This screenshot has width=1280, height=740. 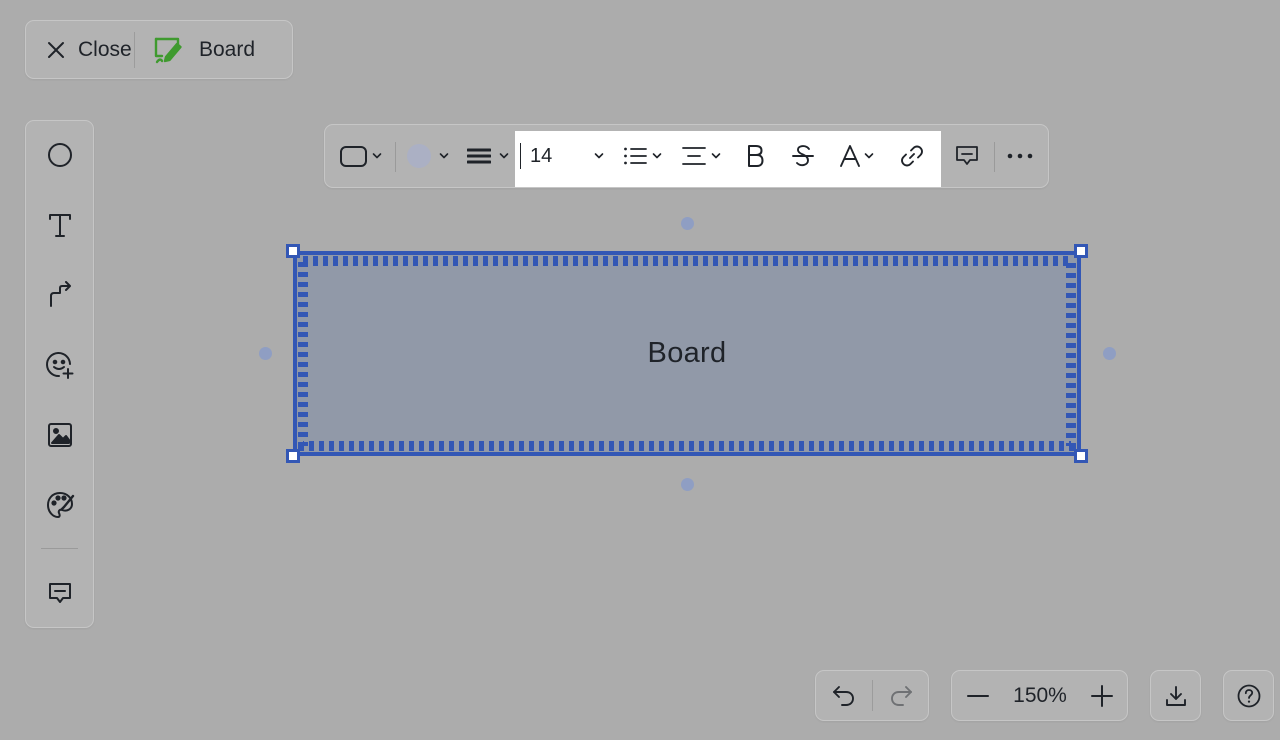 I want to click on redo-icon, so click(x=901, y=696).